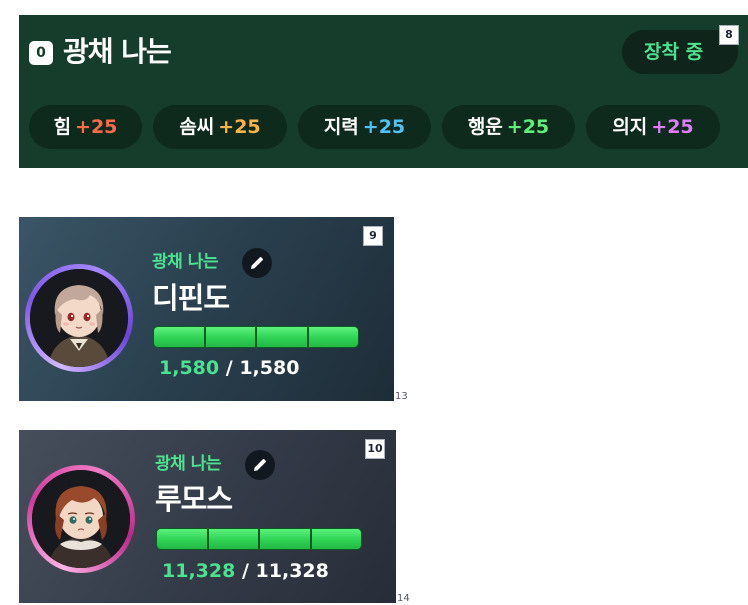 Image resolution: width=748 pixels, height=605 pixels. I want to click on stat-pill-will: 의지 +25, so click(653, 127).